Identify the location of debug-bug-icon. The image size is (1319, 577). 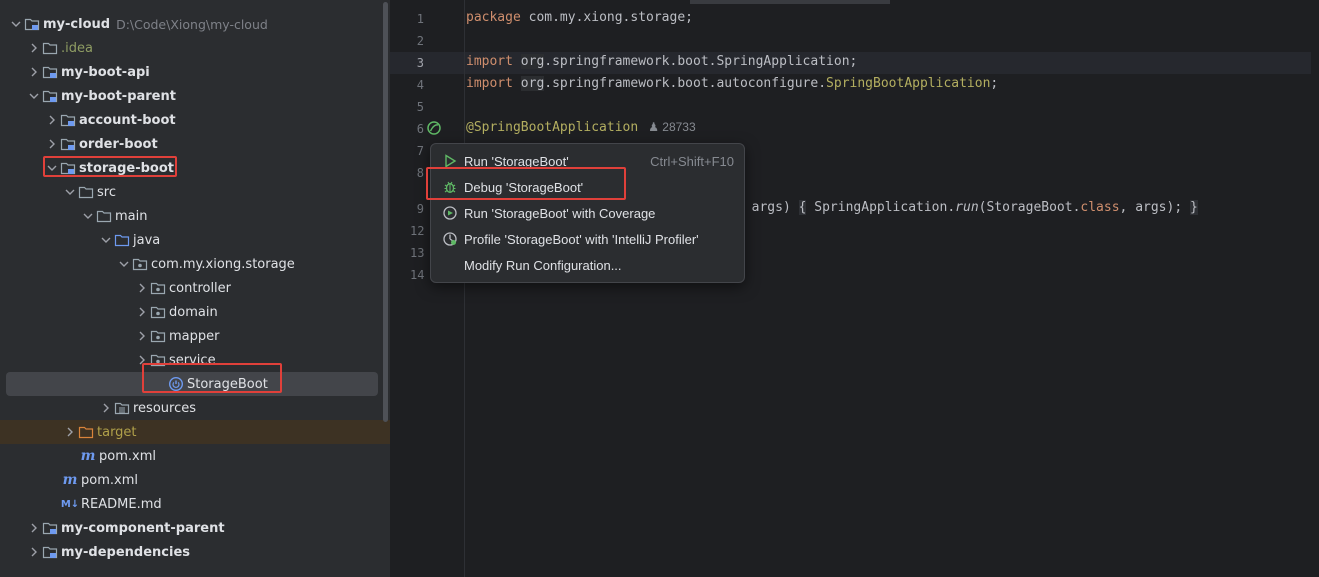
(450, 187).